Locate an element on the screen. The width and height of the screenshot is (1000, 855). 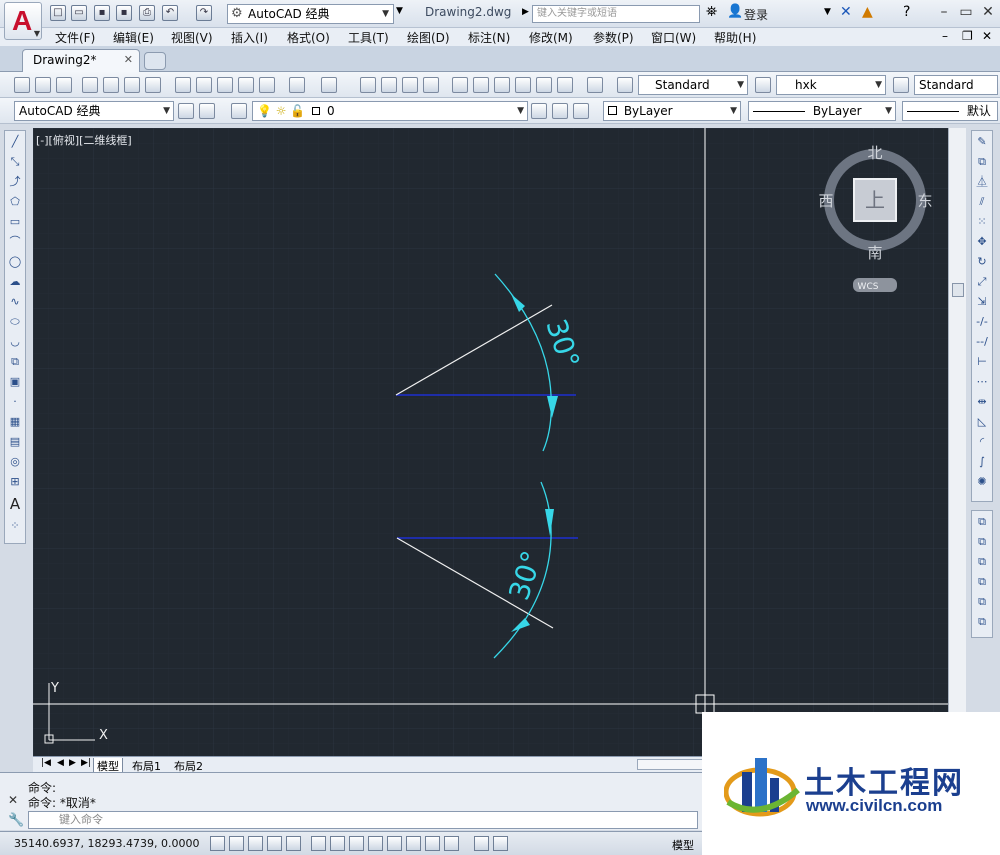
application-menu-button: A ▼ is located at coordinates (23, 21).